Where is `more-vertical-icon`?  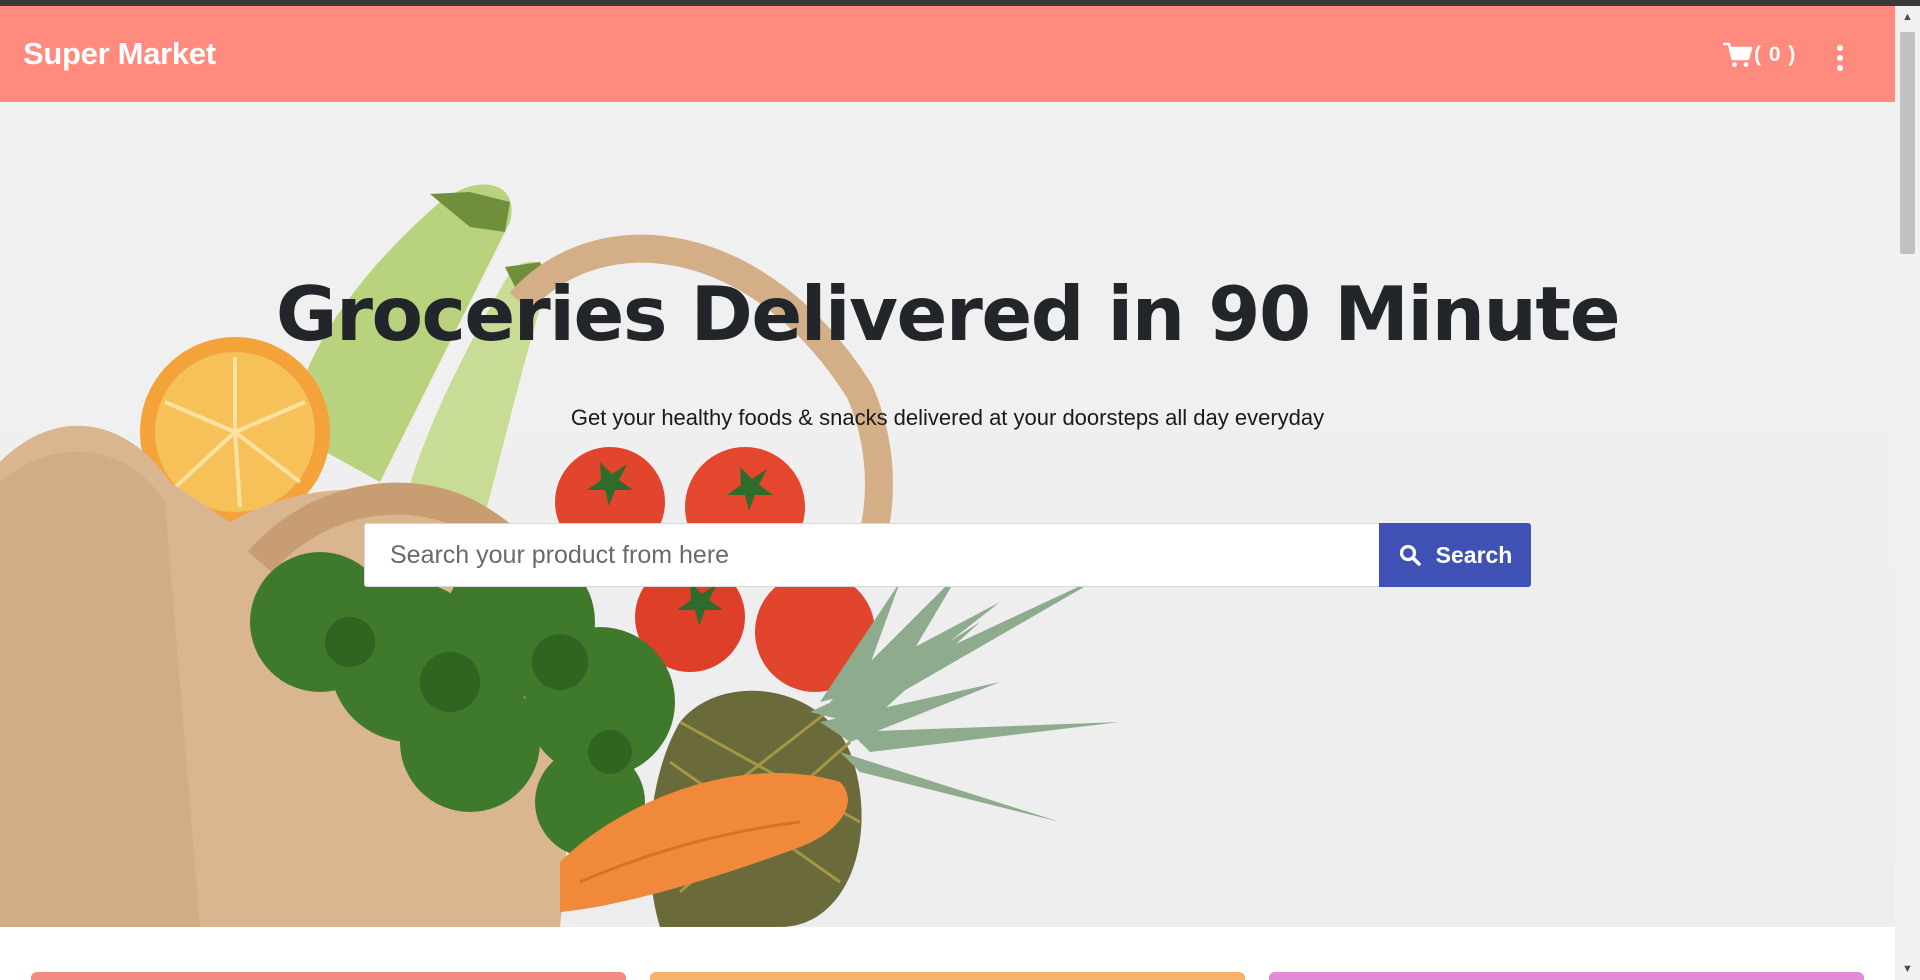 more-vertical-icon is located at coordinates (1840, 48).